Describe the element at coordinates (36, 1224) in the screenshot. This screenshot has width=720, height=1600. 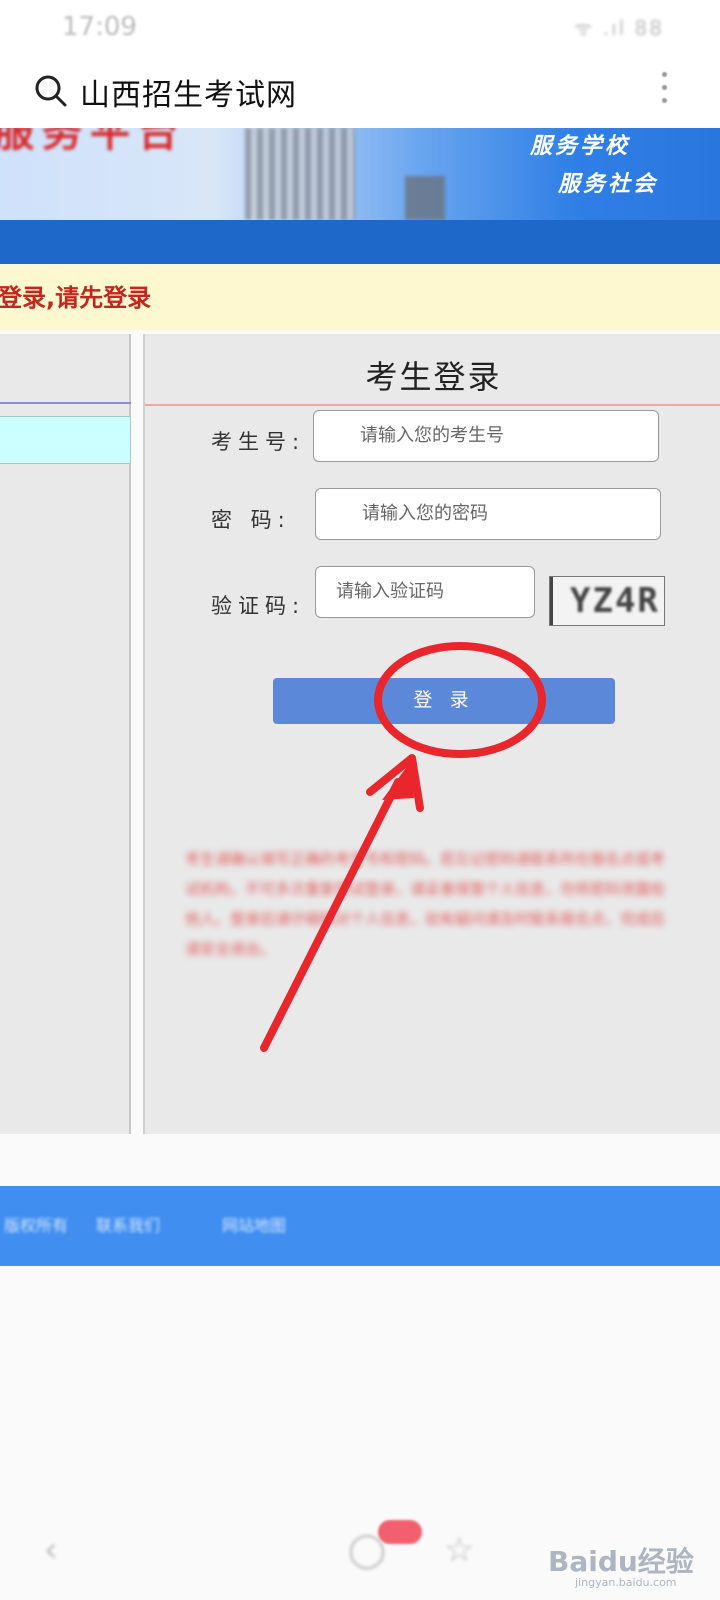
I see `footer-link-1: 版权所有` at that location.